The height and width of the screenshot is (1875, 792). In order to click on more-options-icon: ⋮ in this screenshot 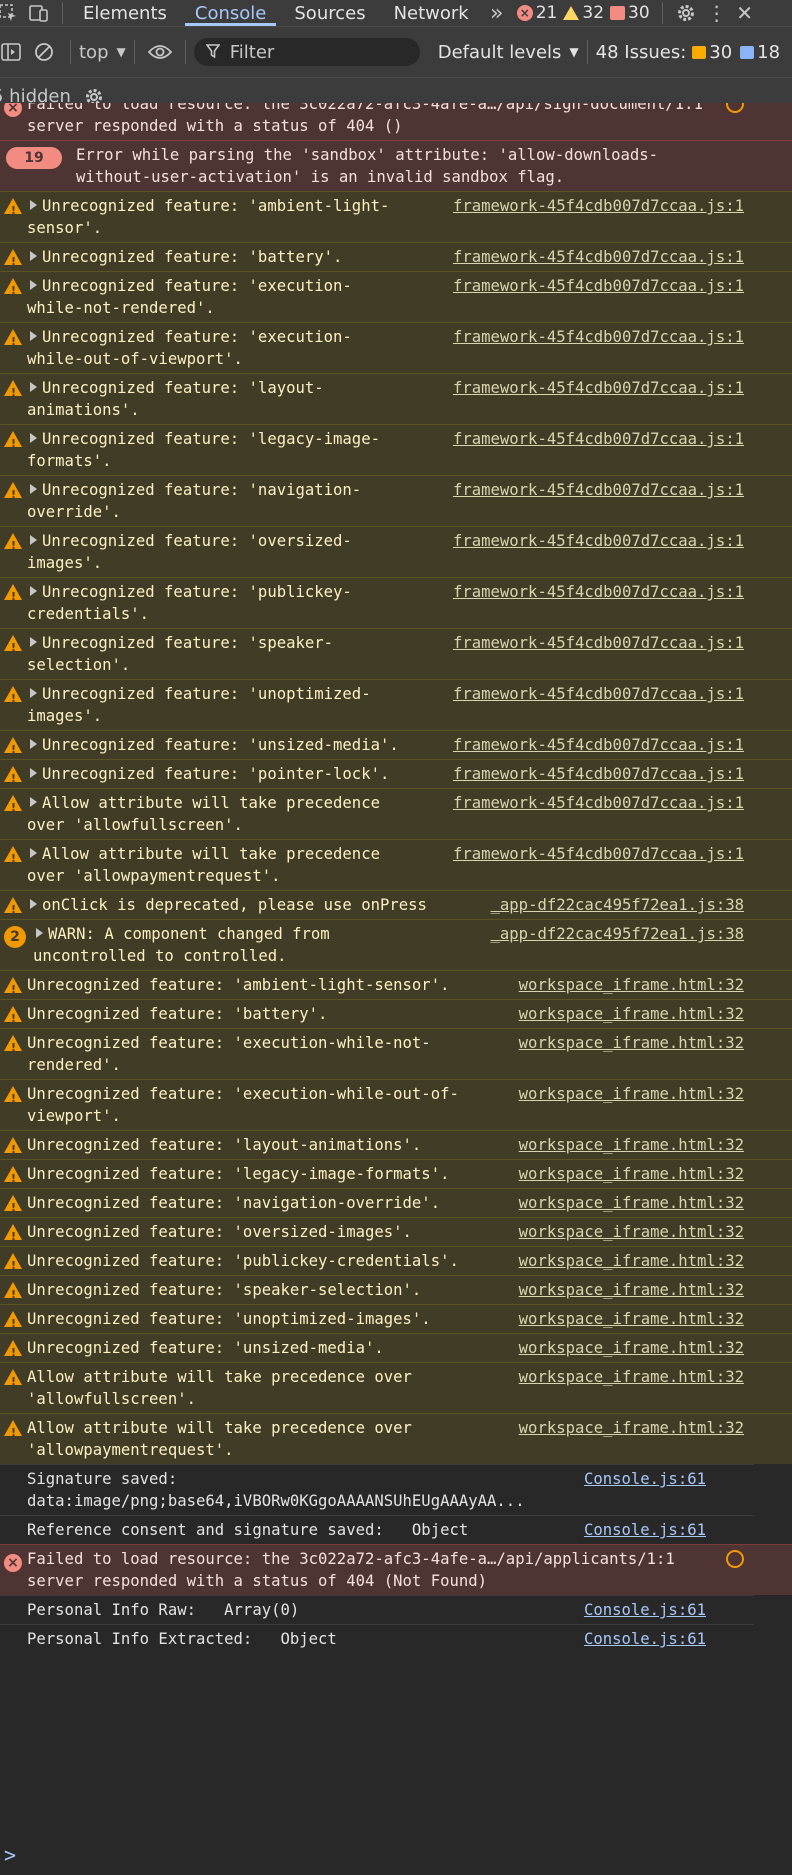, I will do `click(717, 13)`.